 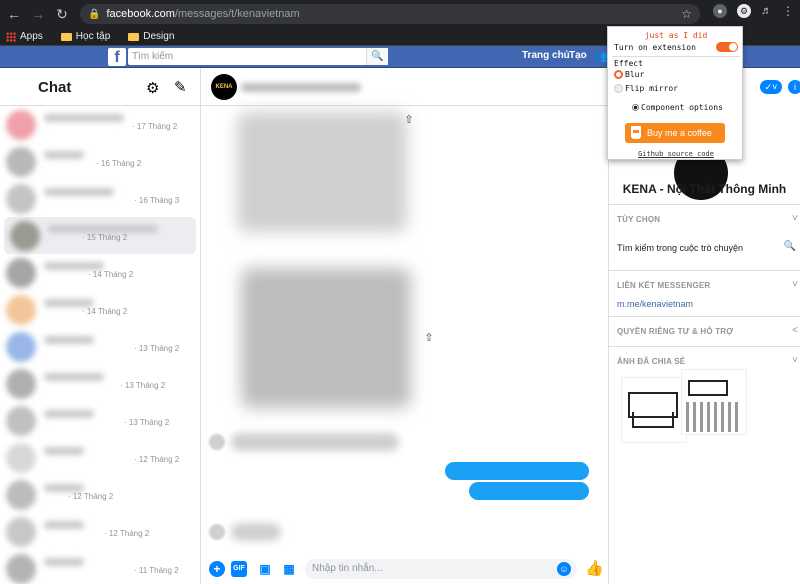 I want to click on sticker-icon: ▣, so click(x=265, y=569).